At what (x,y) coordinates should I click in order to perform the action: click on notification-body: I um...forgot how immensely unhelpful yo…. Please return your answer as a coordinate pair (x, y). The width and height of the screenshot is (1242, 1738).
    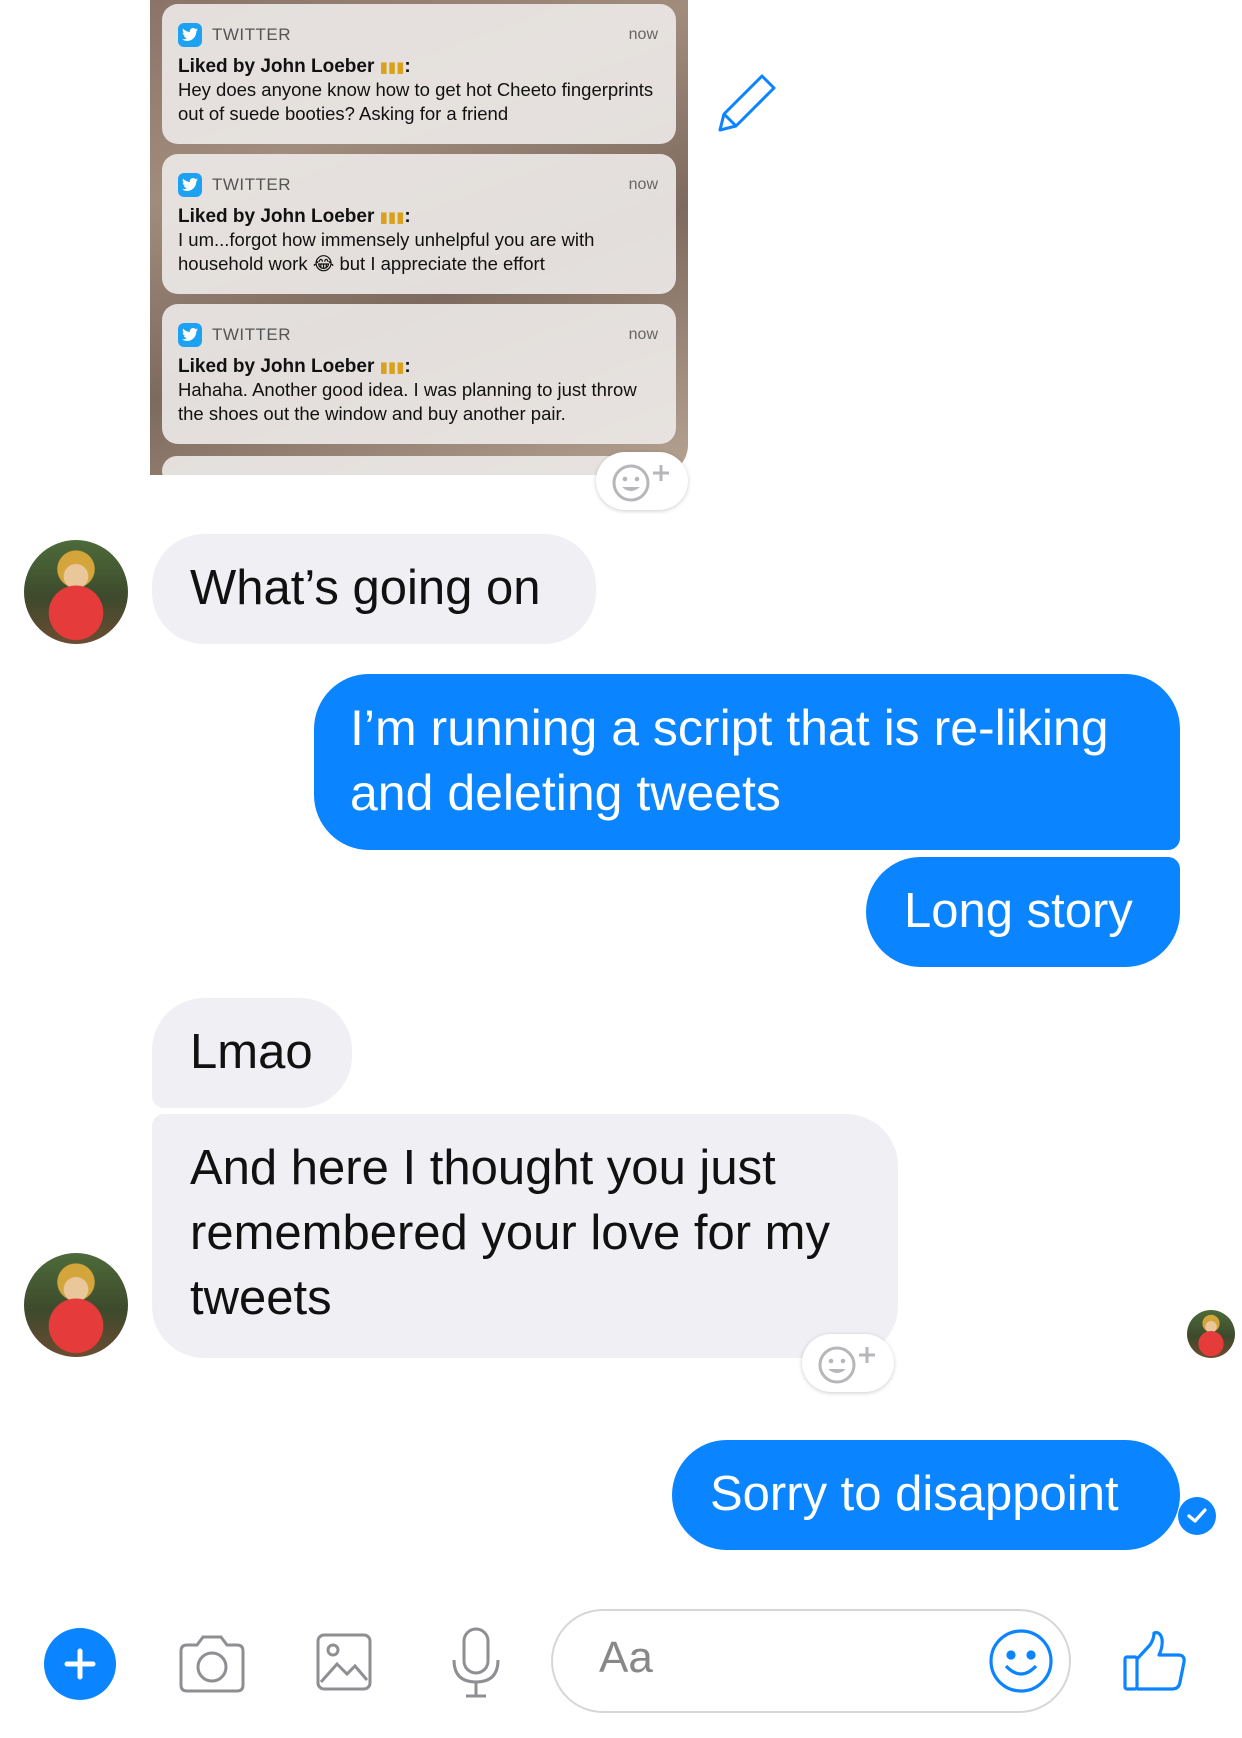
    Looking at the image, I should click on (386, 251).